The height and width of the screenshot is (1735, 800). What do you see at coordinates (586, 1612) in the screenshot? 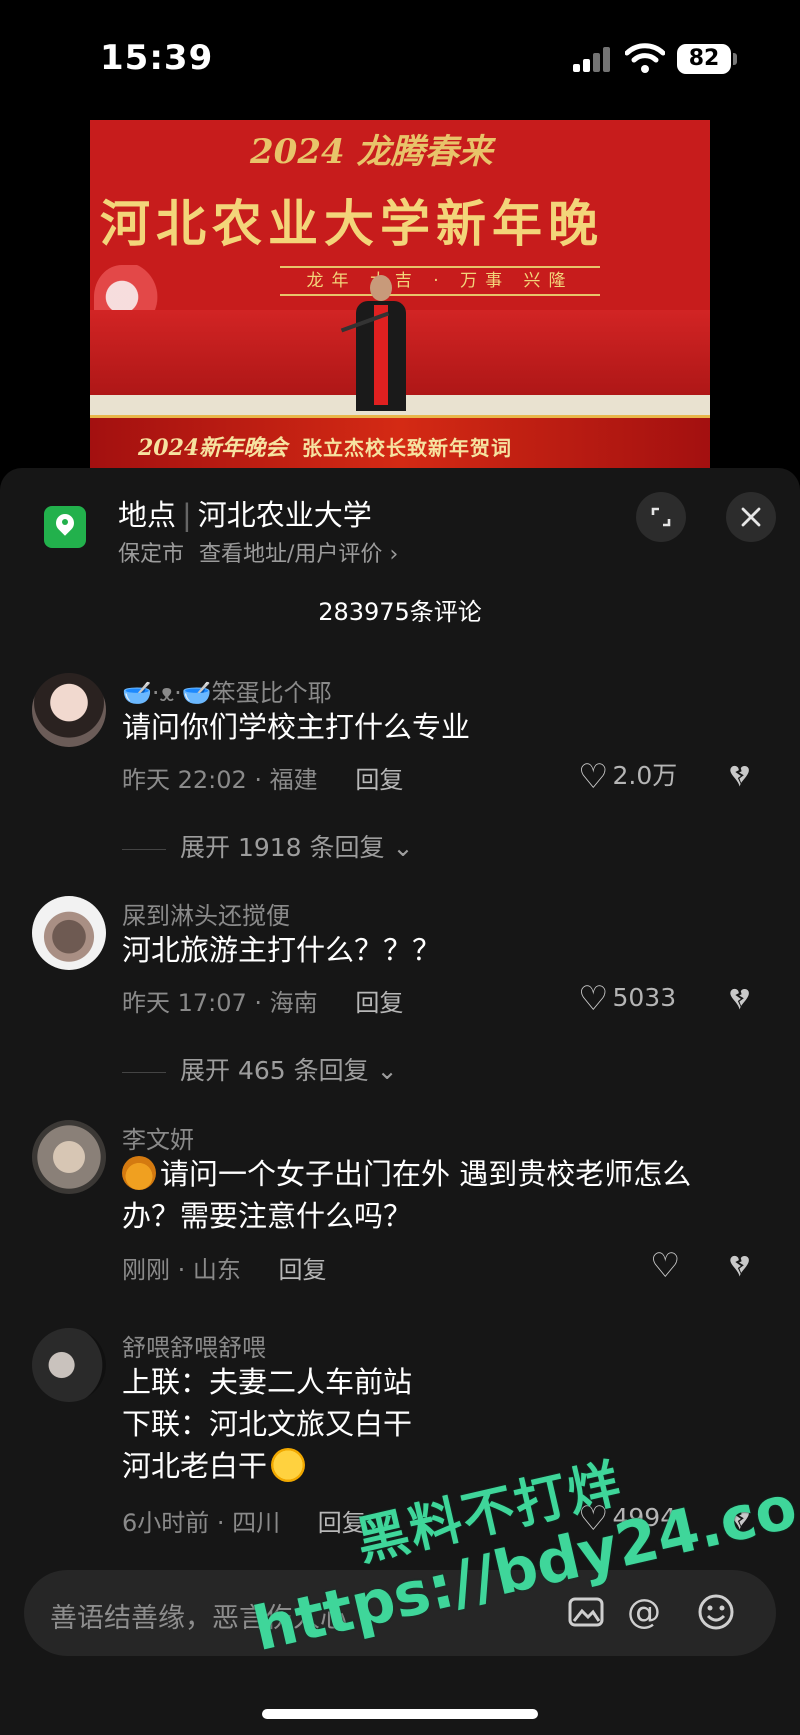
I see `image-icon` at bounding box center [586, 1612].